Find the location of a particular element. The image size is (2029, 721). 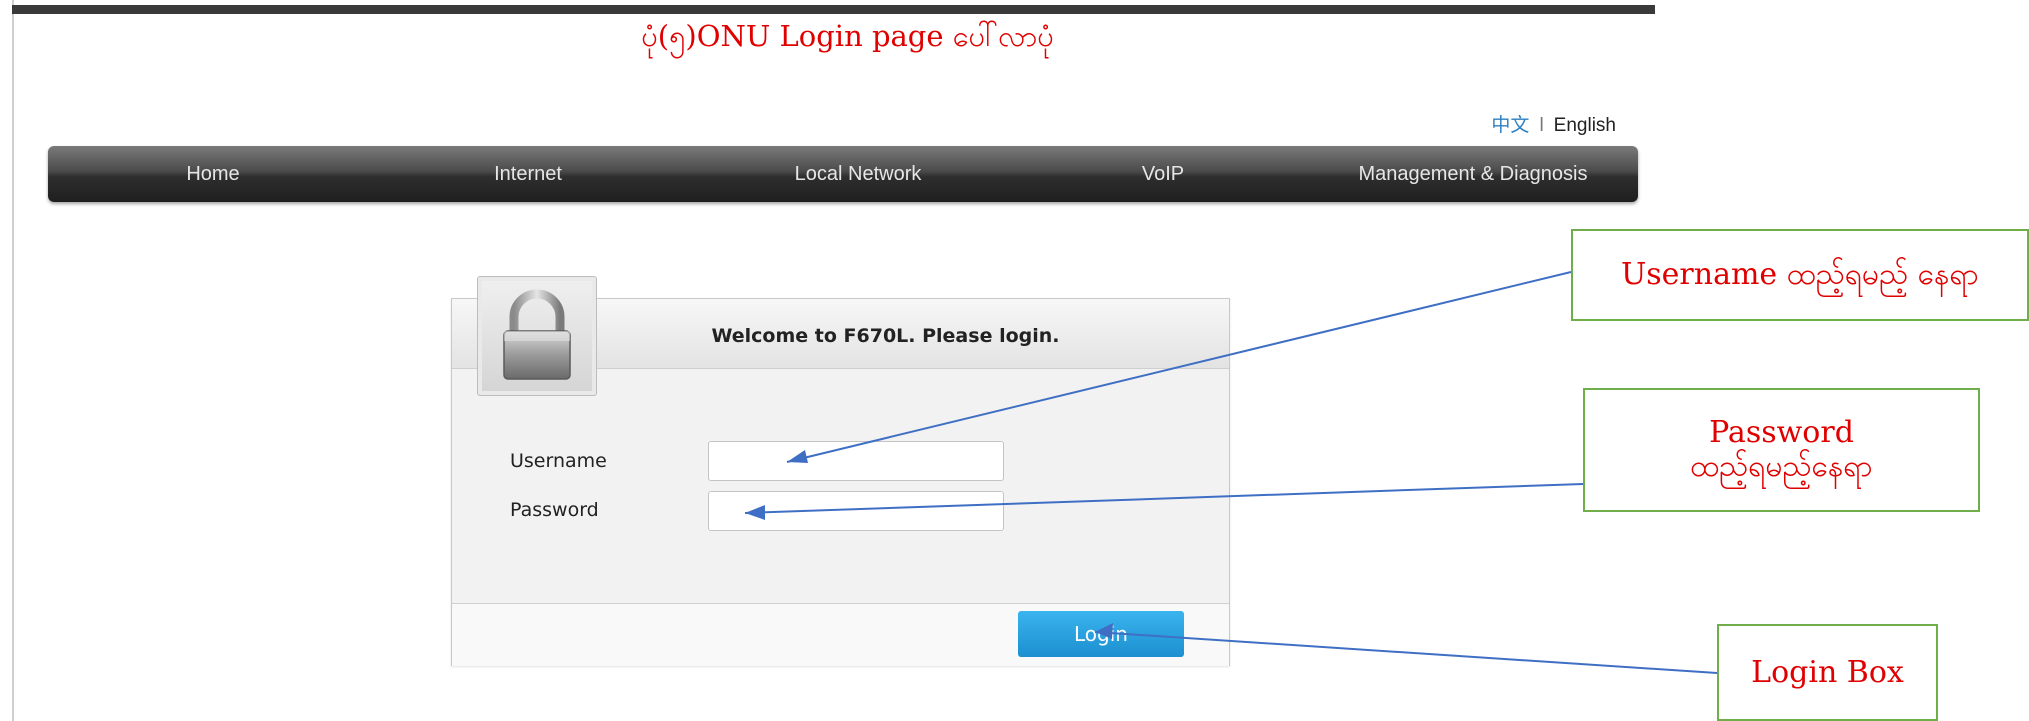

password-arrow is located at coordinates (1164, 498).